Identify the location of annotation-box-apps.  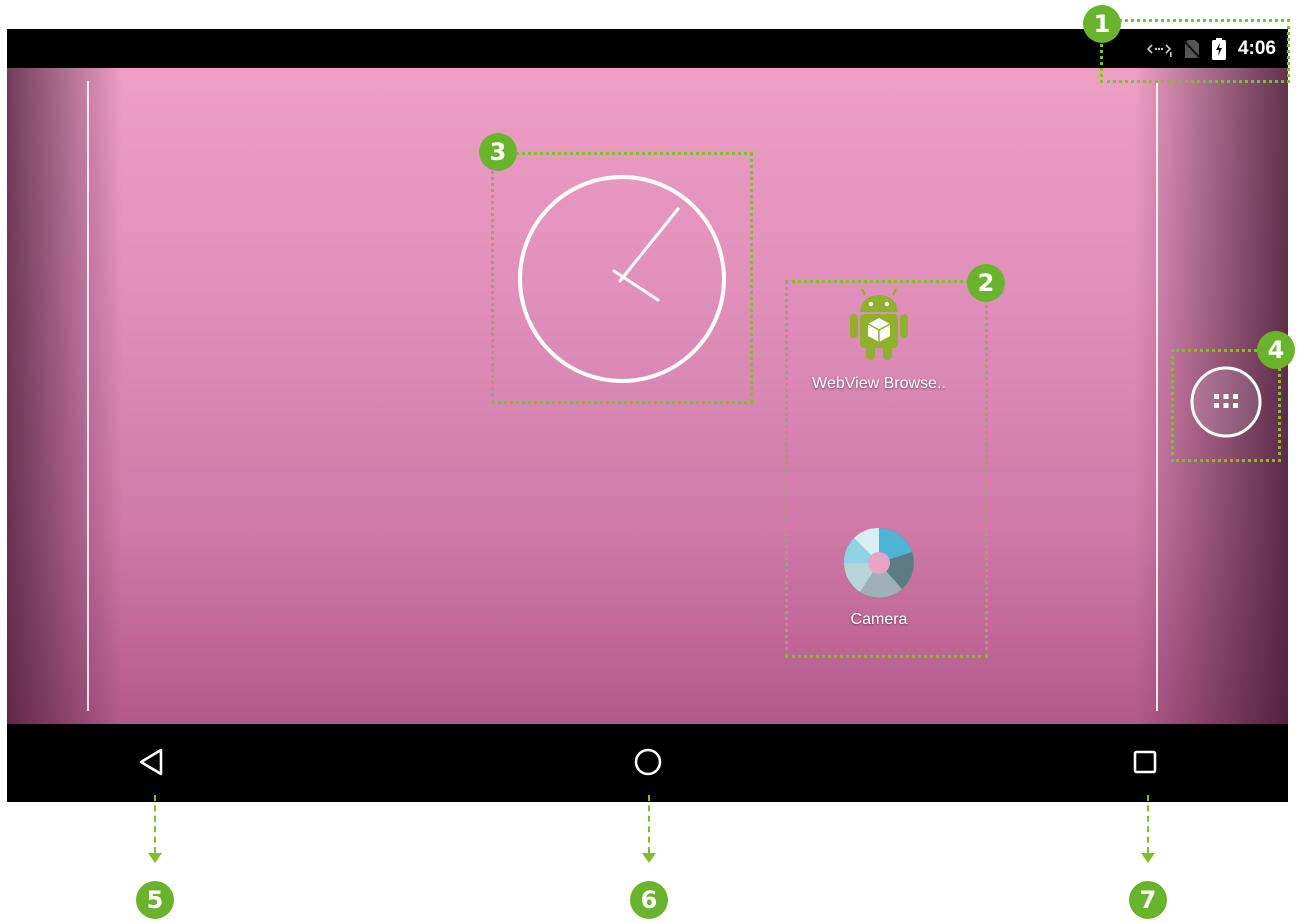
(886, 469).